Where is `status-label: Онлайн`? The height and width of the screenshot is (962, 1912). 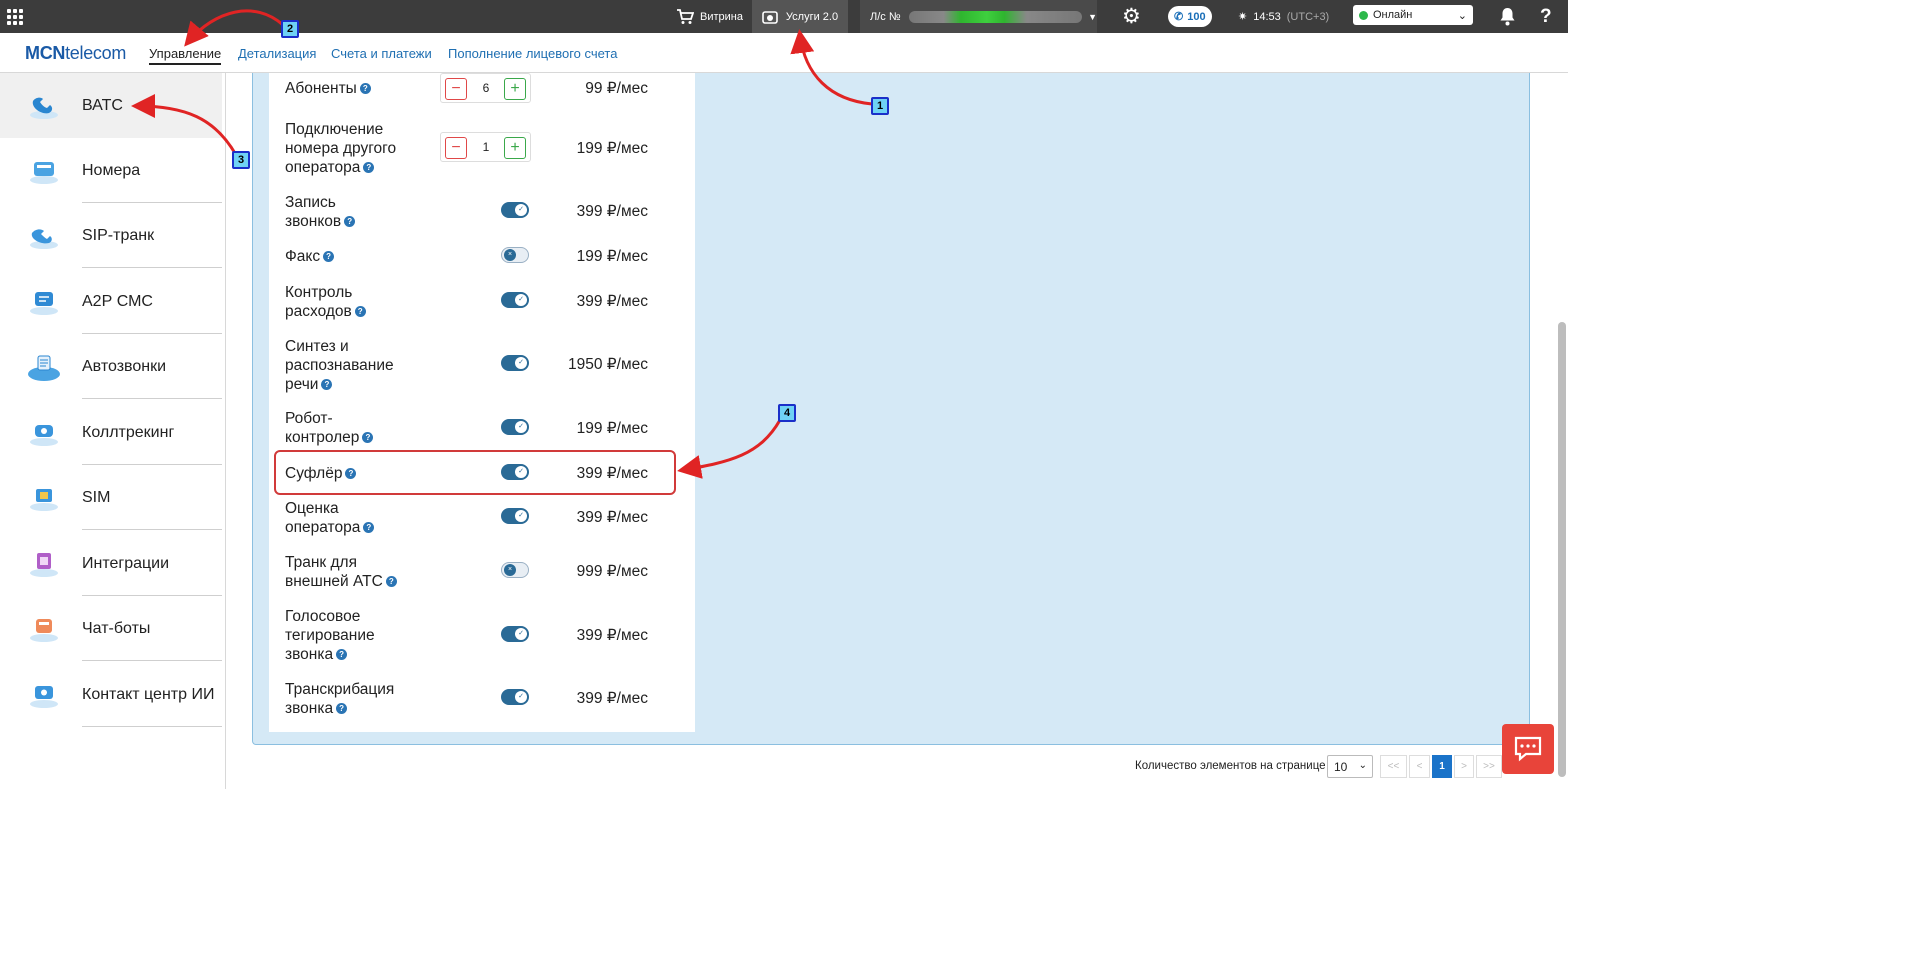 status-label: Онлайн is located at coordinates (1393, 15).